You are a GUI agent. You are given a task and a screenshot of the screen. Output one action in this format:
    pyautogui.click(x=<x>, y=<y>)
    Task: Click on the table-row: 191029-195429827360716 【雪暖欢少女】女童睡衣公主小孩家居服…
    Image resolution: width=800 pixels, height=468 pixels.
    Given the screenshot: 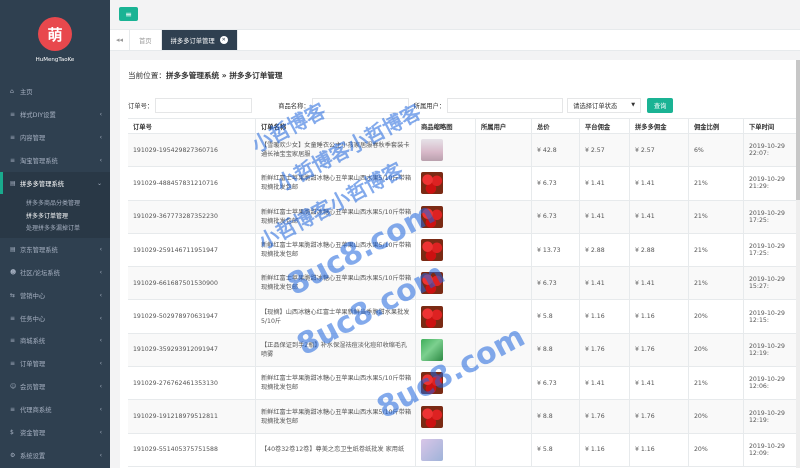 What is the action you would take?
    pyautogui.click(x=464, y=151)
    